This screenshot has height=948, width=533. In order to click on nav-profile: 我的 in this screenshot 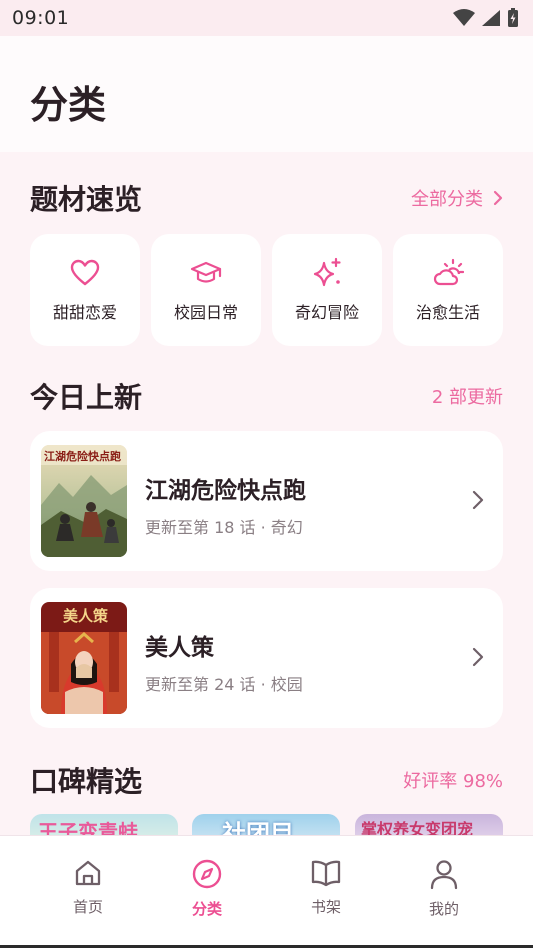, I will do `click(444, 888)`.